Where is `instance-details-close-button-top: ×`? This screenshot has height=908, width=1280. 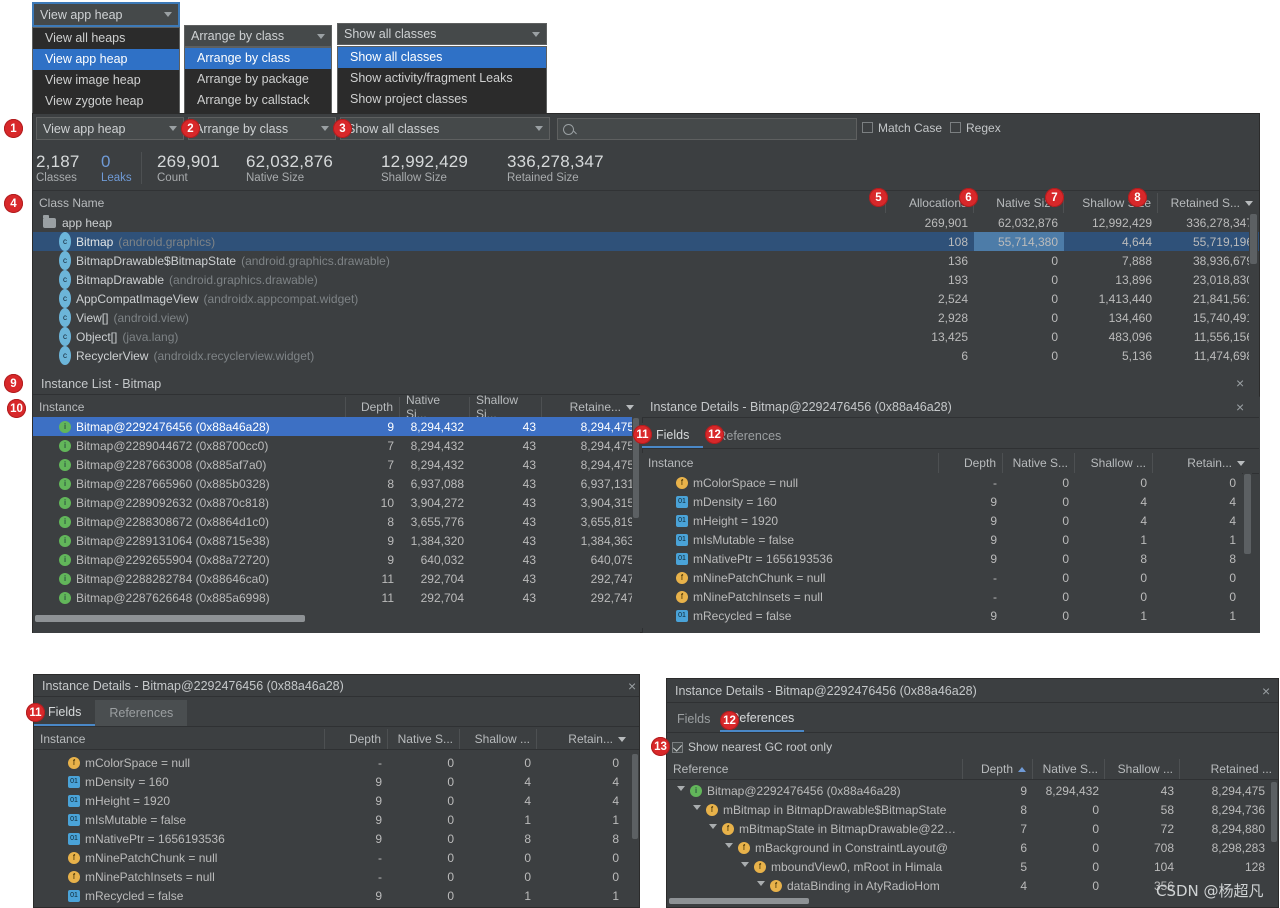
instance-details-close-button-top: × is located at coordinates (1240, 407).